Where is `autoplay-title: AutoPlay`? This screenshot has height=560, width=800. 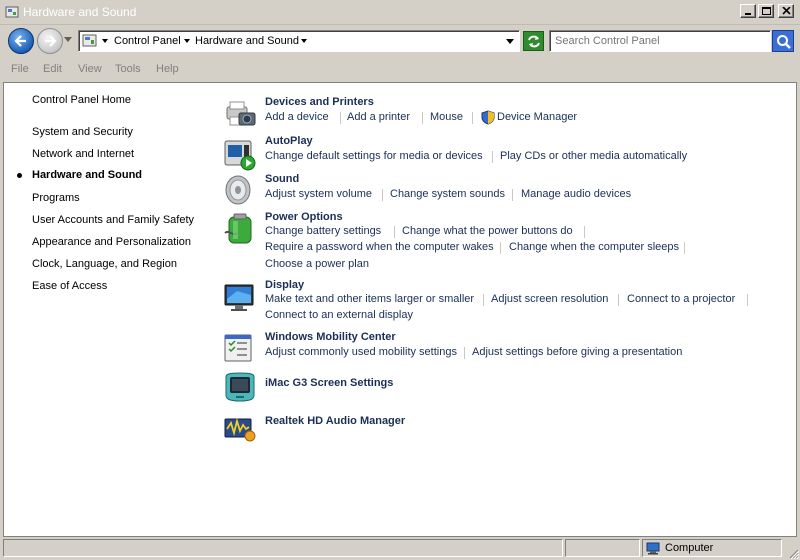 autoplay-title: AutoPlay is located at coordinates (289, 141).